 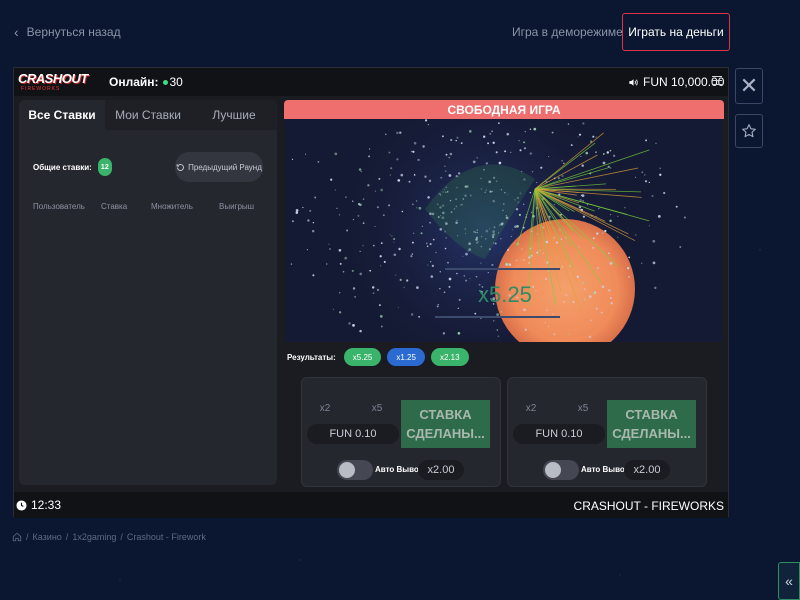 What do you see at coordinates (406, 357) in the screenshot?
I see `result-chip: x1.25` at bounding box center [406, 357].